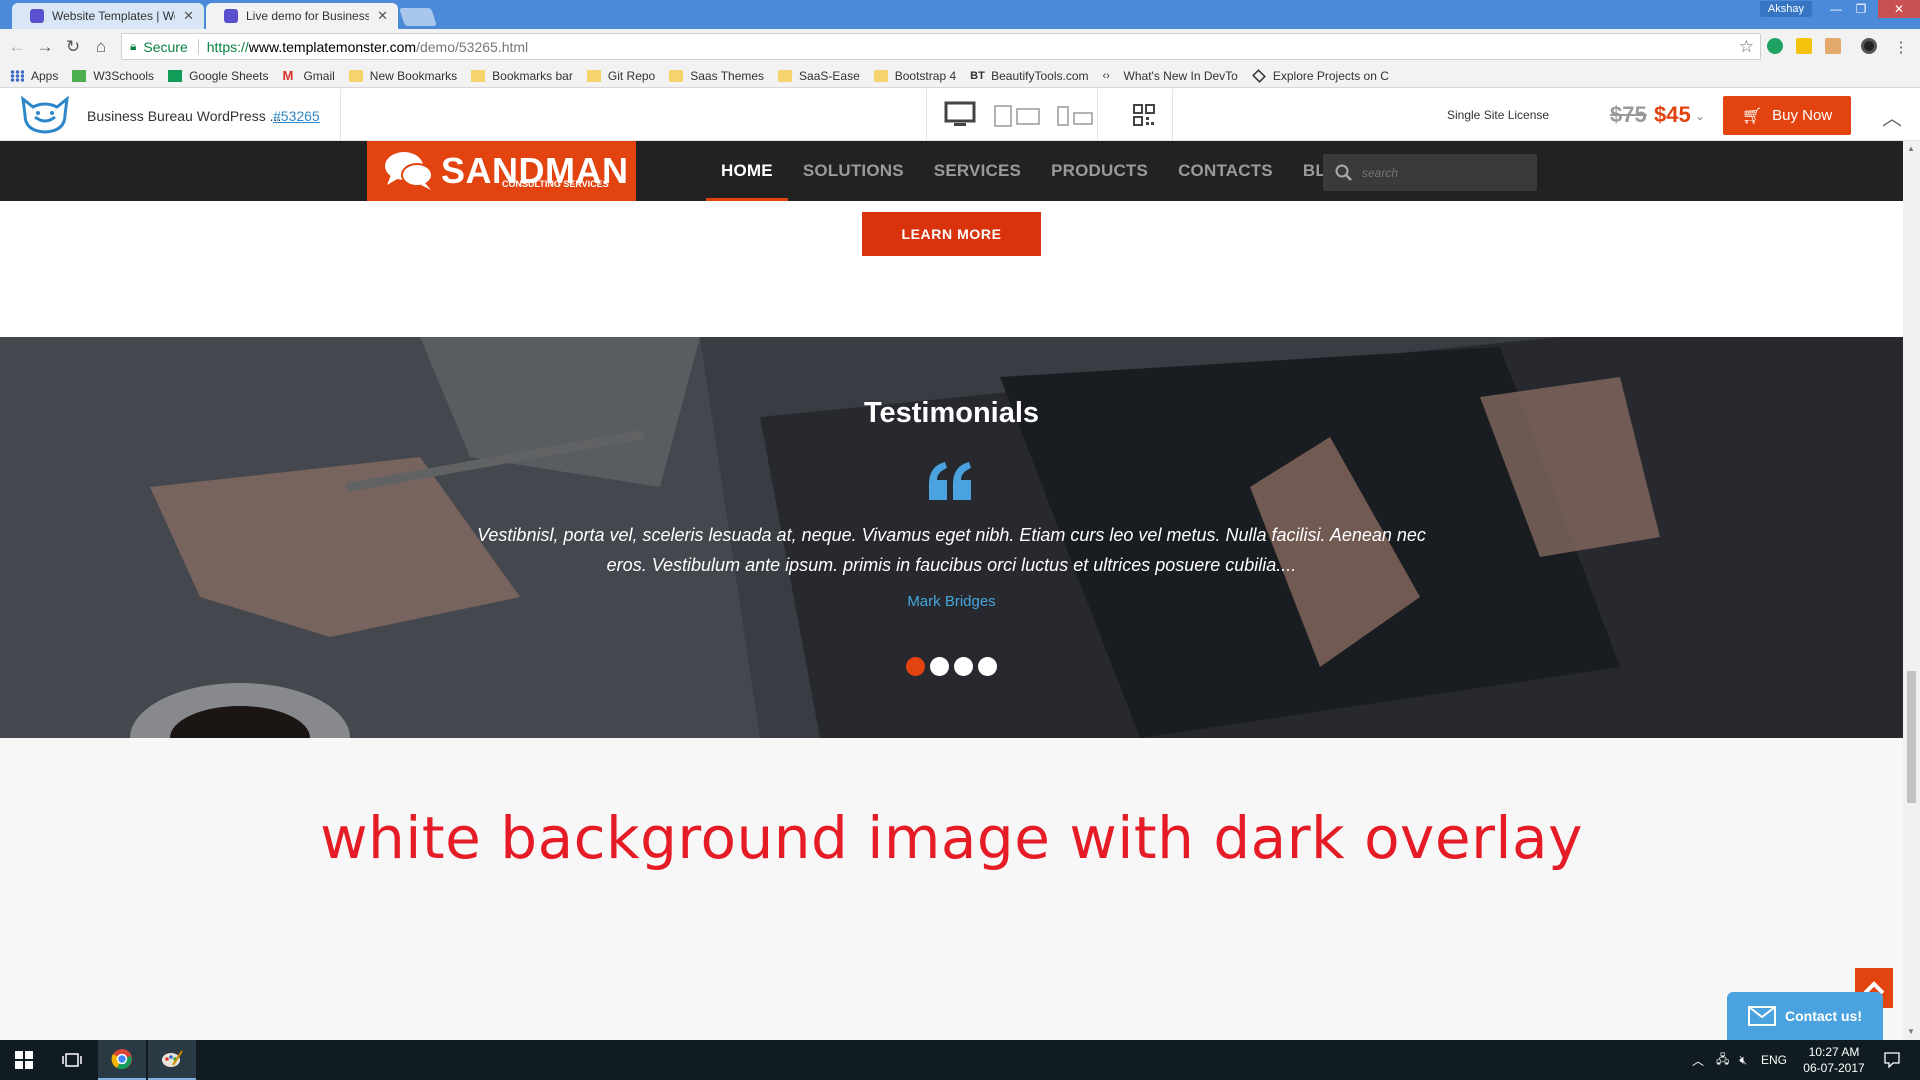  Describe the element at coordinates (1911, 1031) in the screenshot. I see `scroll-down-icon: ▼` at that location.